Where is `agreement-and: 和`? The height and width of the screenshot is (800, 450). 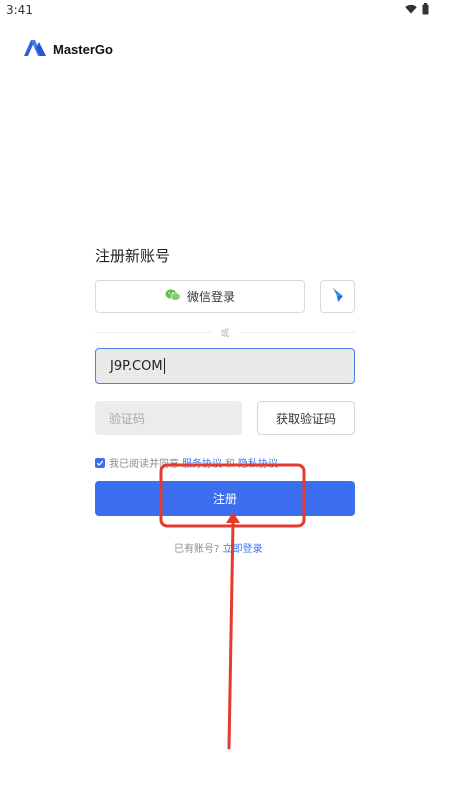
agreement-and: 和 is located at coordinates (230, 464).